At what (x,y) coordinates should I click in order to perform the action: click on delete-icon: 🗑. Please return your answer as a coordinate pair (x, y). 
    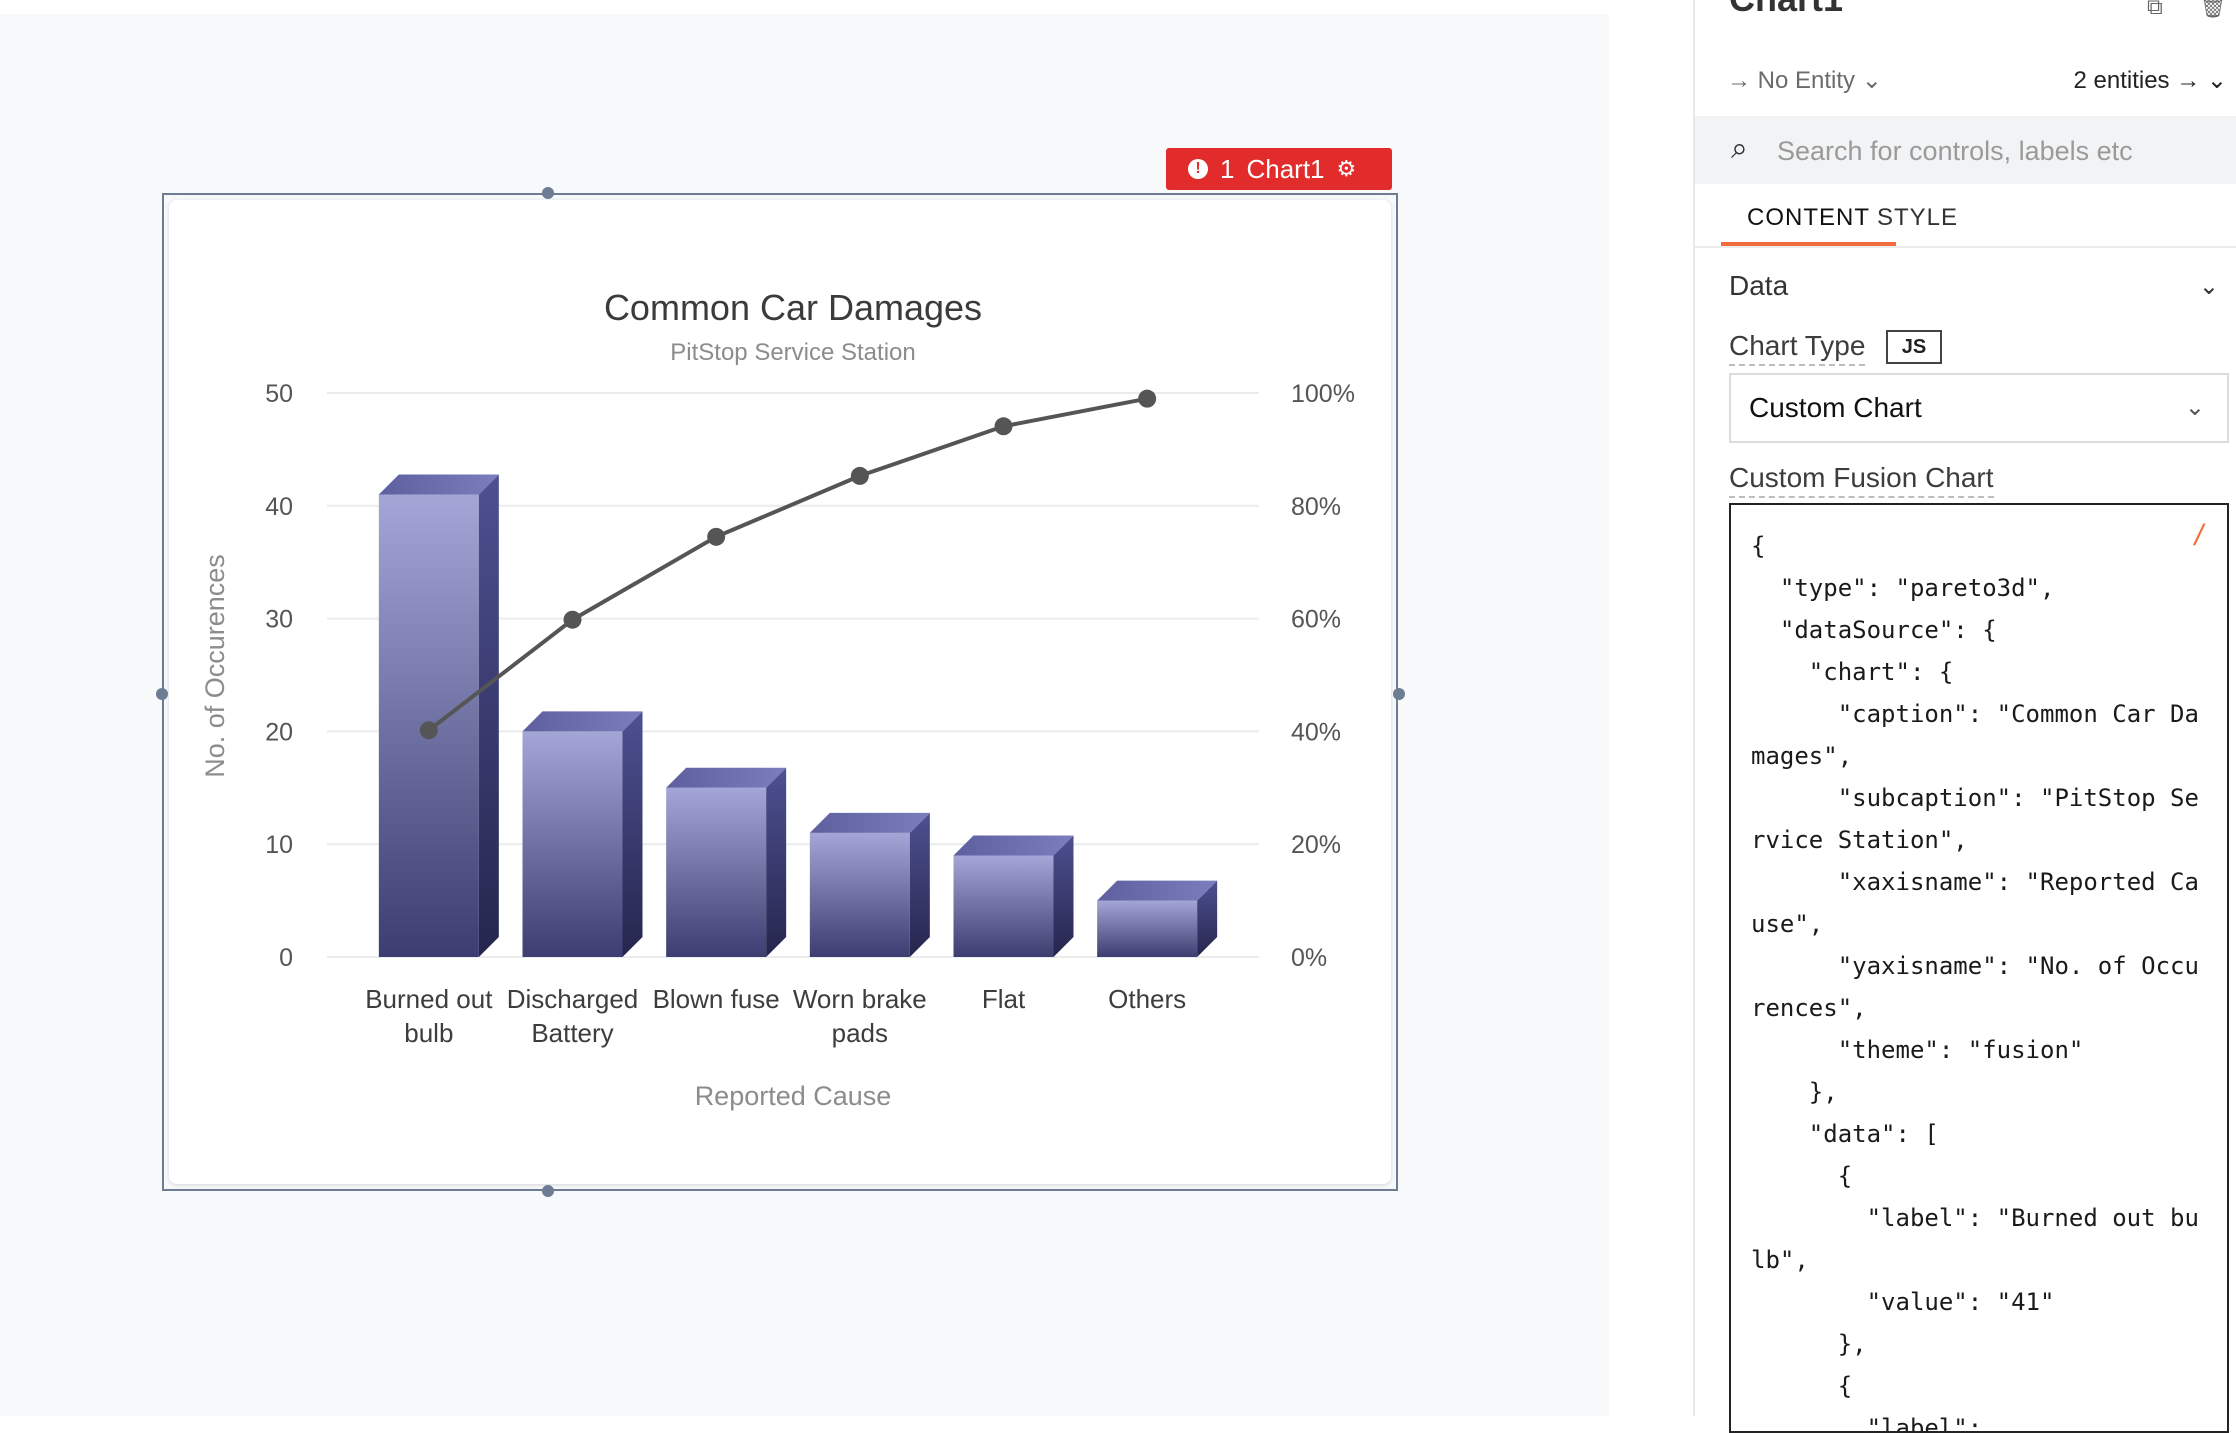
    Looking at the image, I should click on (2213, 9).